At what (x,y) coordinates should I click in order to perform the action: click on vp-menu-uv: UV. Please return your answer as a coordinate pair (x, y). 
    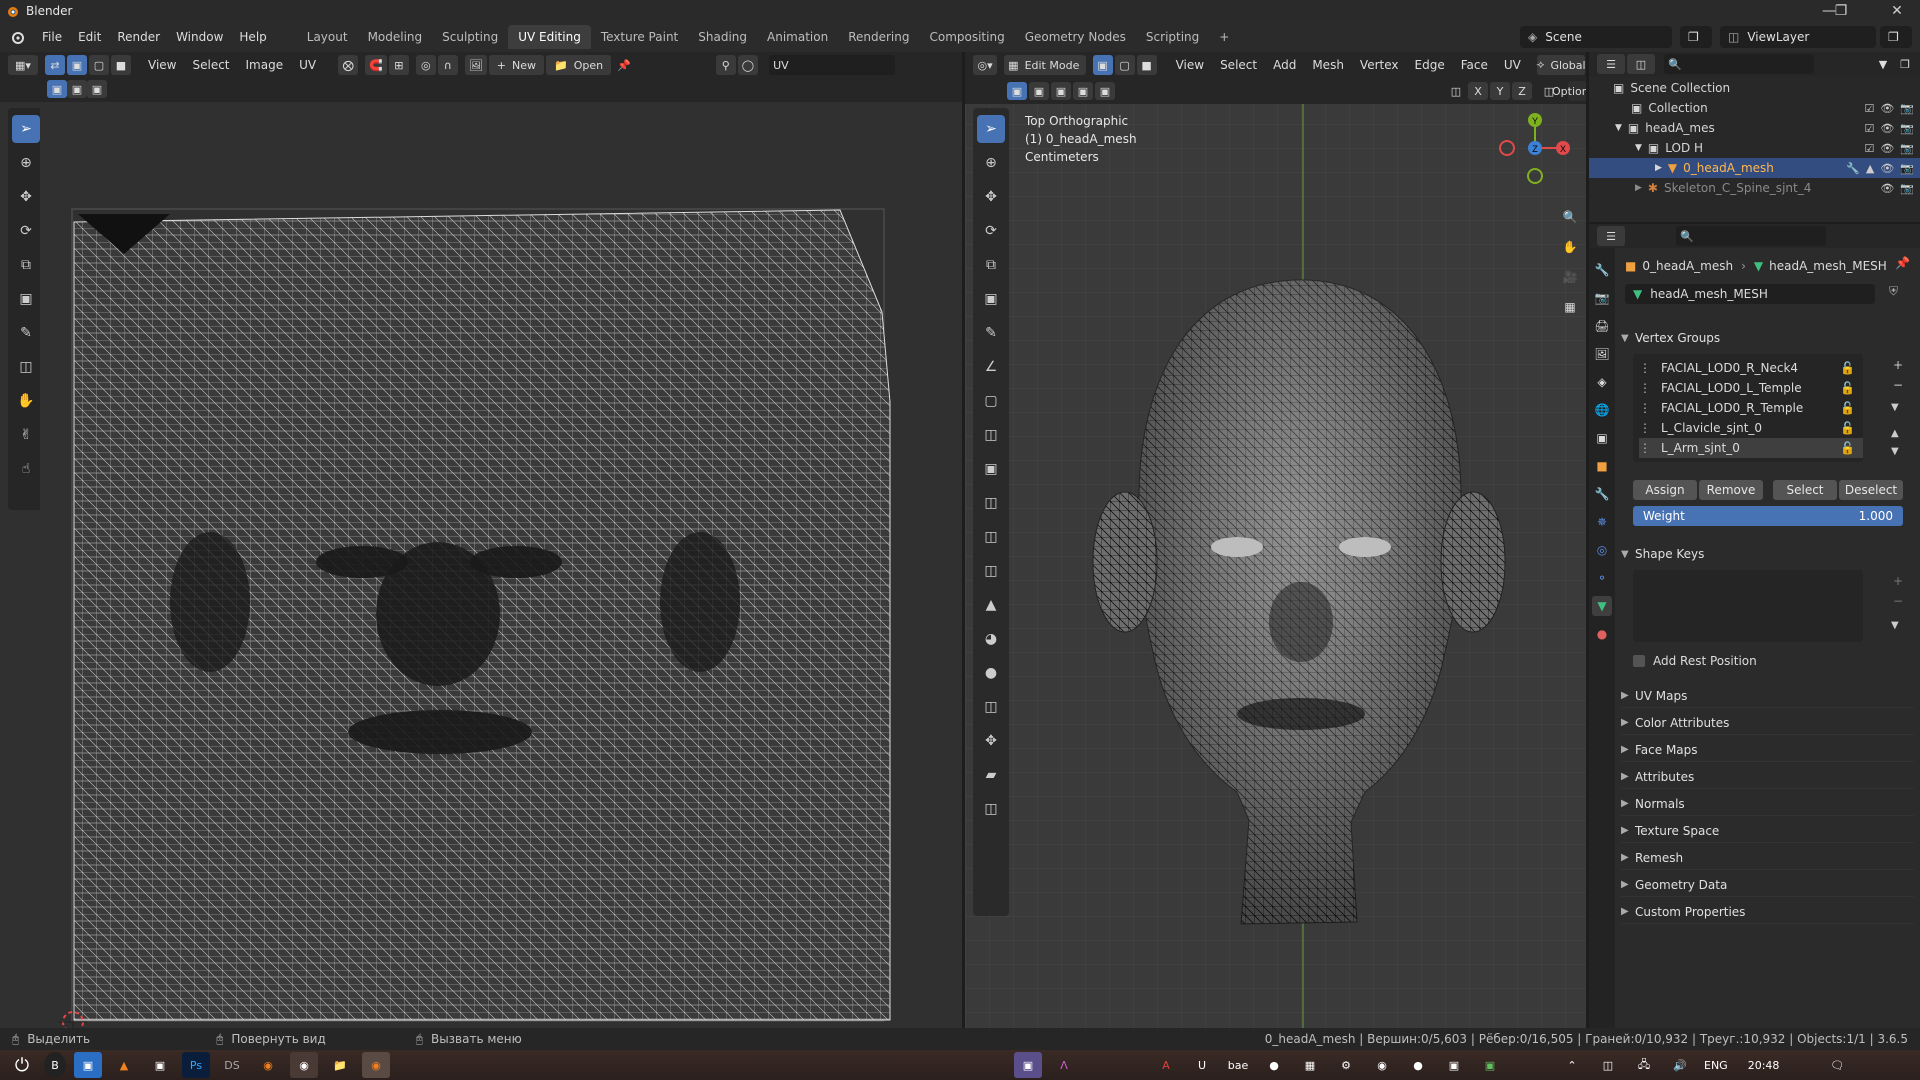
    Looking at the image, I should click on (1512, 65).